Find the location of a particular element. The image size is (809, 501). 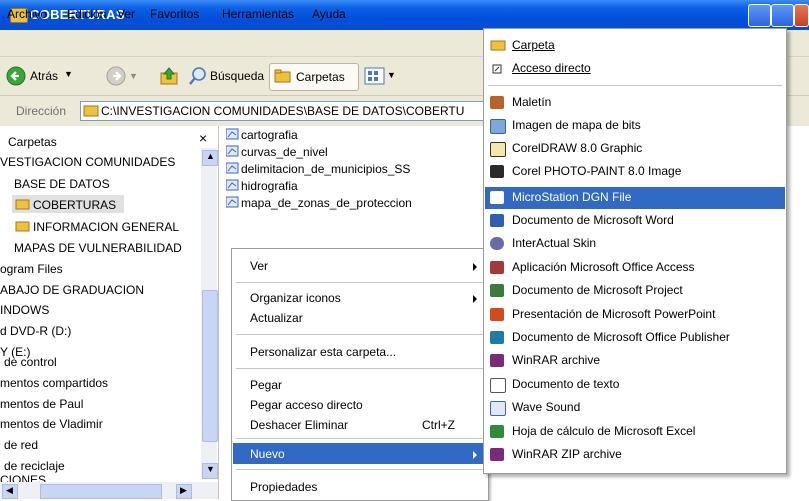

winrar-icon is located at coordinates (497, 360).